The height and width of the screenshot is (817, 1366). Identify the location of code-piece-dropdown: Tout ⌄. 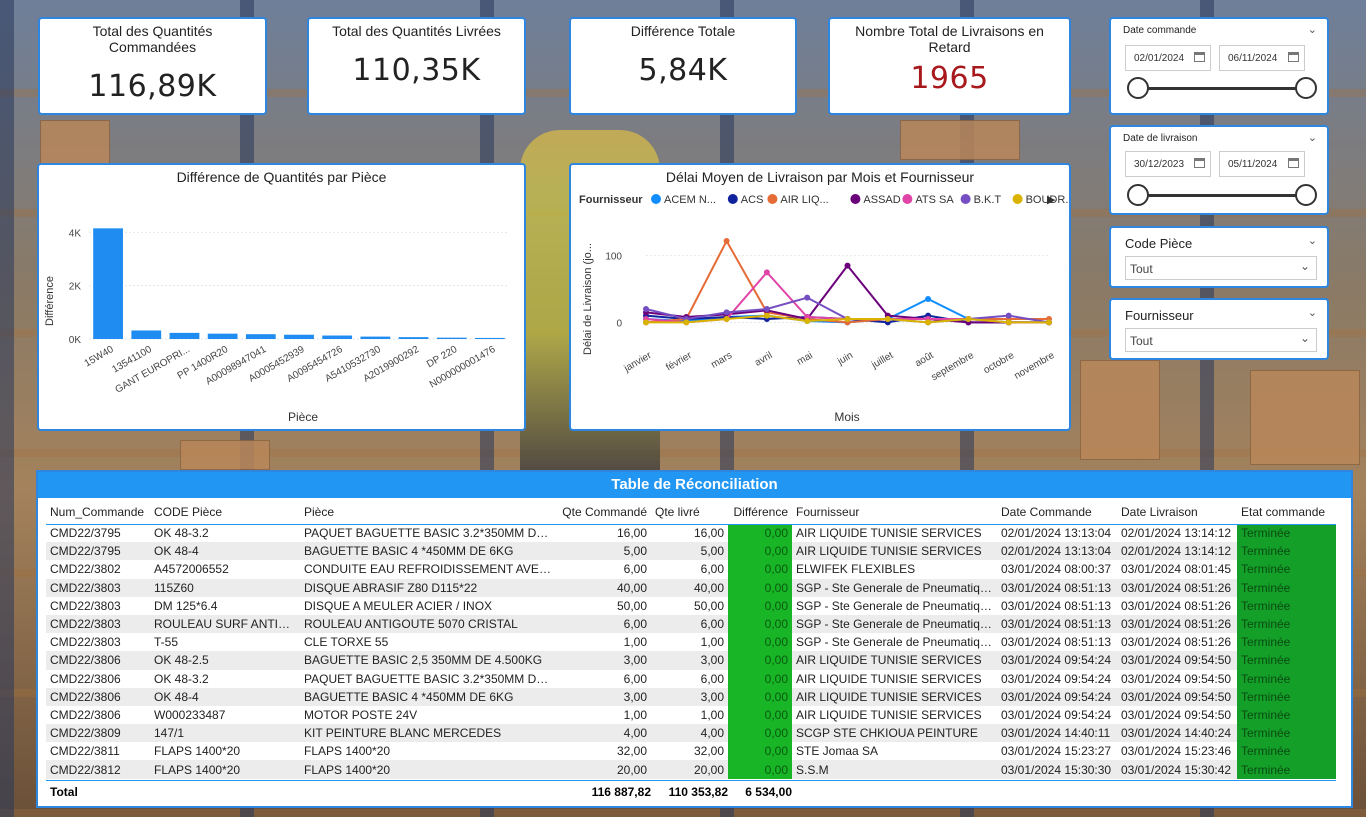
(1221, 268).